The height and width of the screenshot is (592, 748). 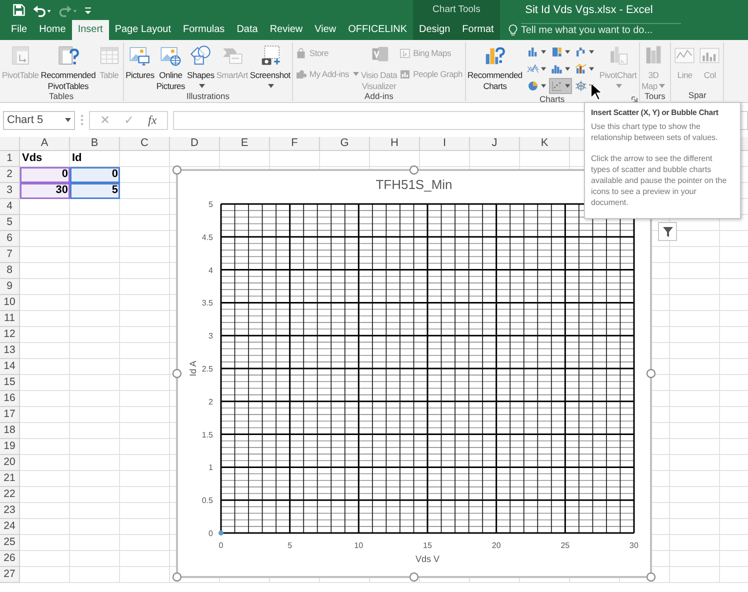 What do you see at coordinates (61, 96) in the screenshot?
I see `group-label: Tables` at bounding box center [61, 96].